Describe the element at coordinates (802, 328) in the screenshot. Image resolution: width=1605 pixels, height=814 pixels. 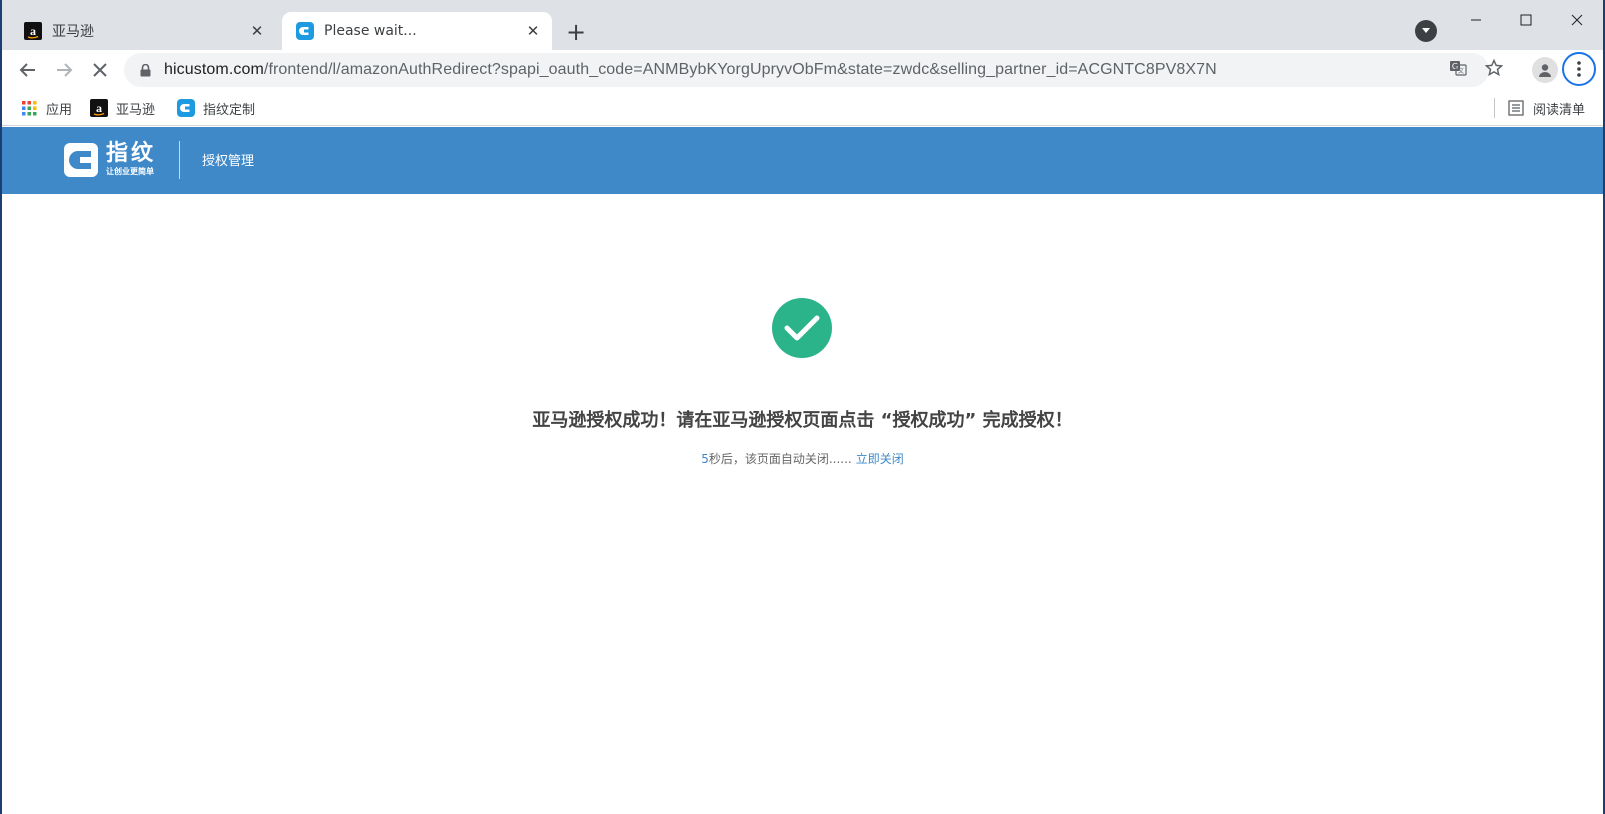
I see `success-check-icon` at that location.